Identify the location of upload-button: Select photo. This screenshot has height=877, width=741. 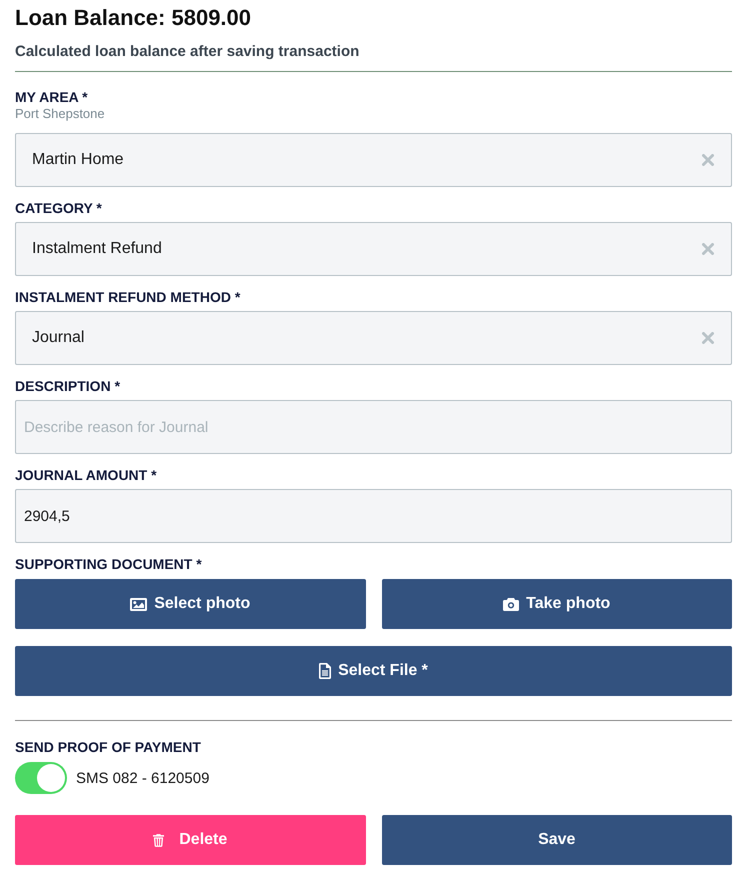
(190, 604).